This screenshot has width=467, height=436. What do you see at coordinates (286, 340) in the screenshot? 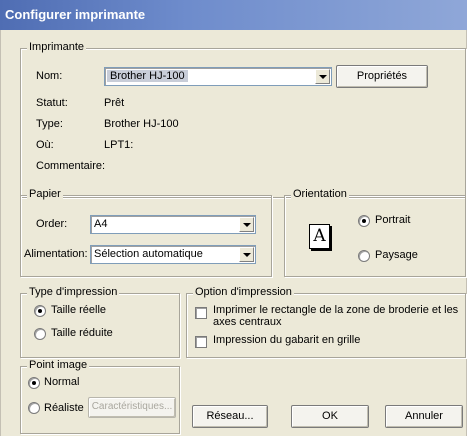
I see `print-grid-label: Impression du gabarit en grille` at bounding box center [286, 340].